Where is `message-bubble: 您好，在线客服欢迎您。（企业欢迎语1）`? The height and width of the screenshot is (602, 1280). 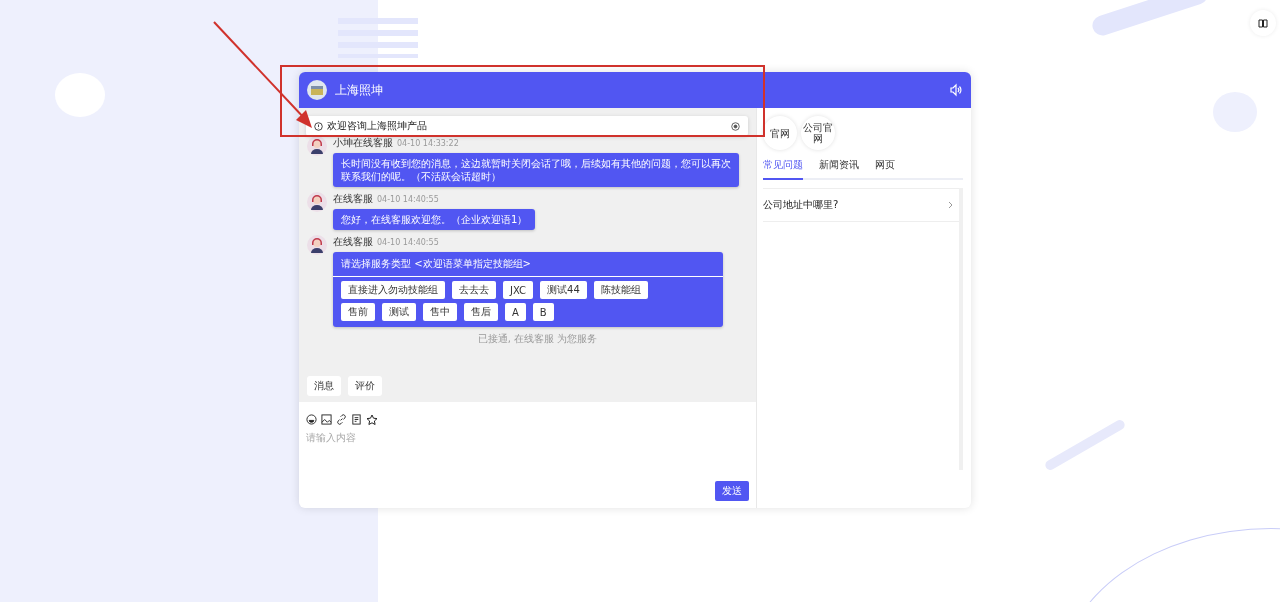 message-bubble: 您好，在线客服欢迎您。（企业欢迎语1） is located at coordinates (434, 219).